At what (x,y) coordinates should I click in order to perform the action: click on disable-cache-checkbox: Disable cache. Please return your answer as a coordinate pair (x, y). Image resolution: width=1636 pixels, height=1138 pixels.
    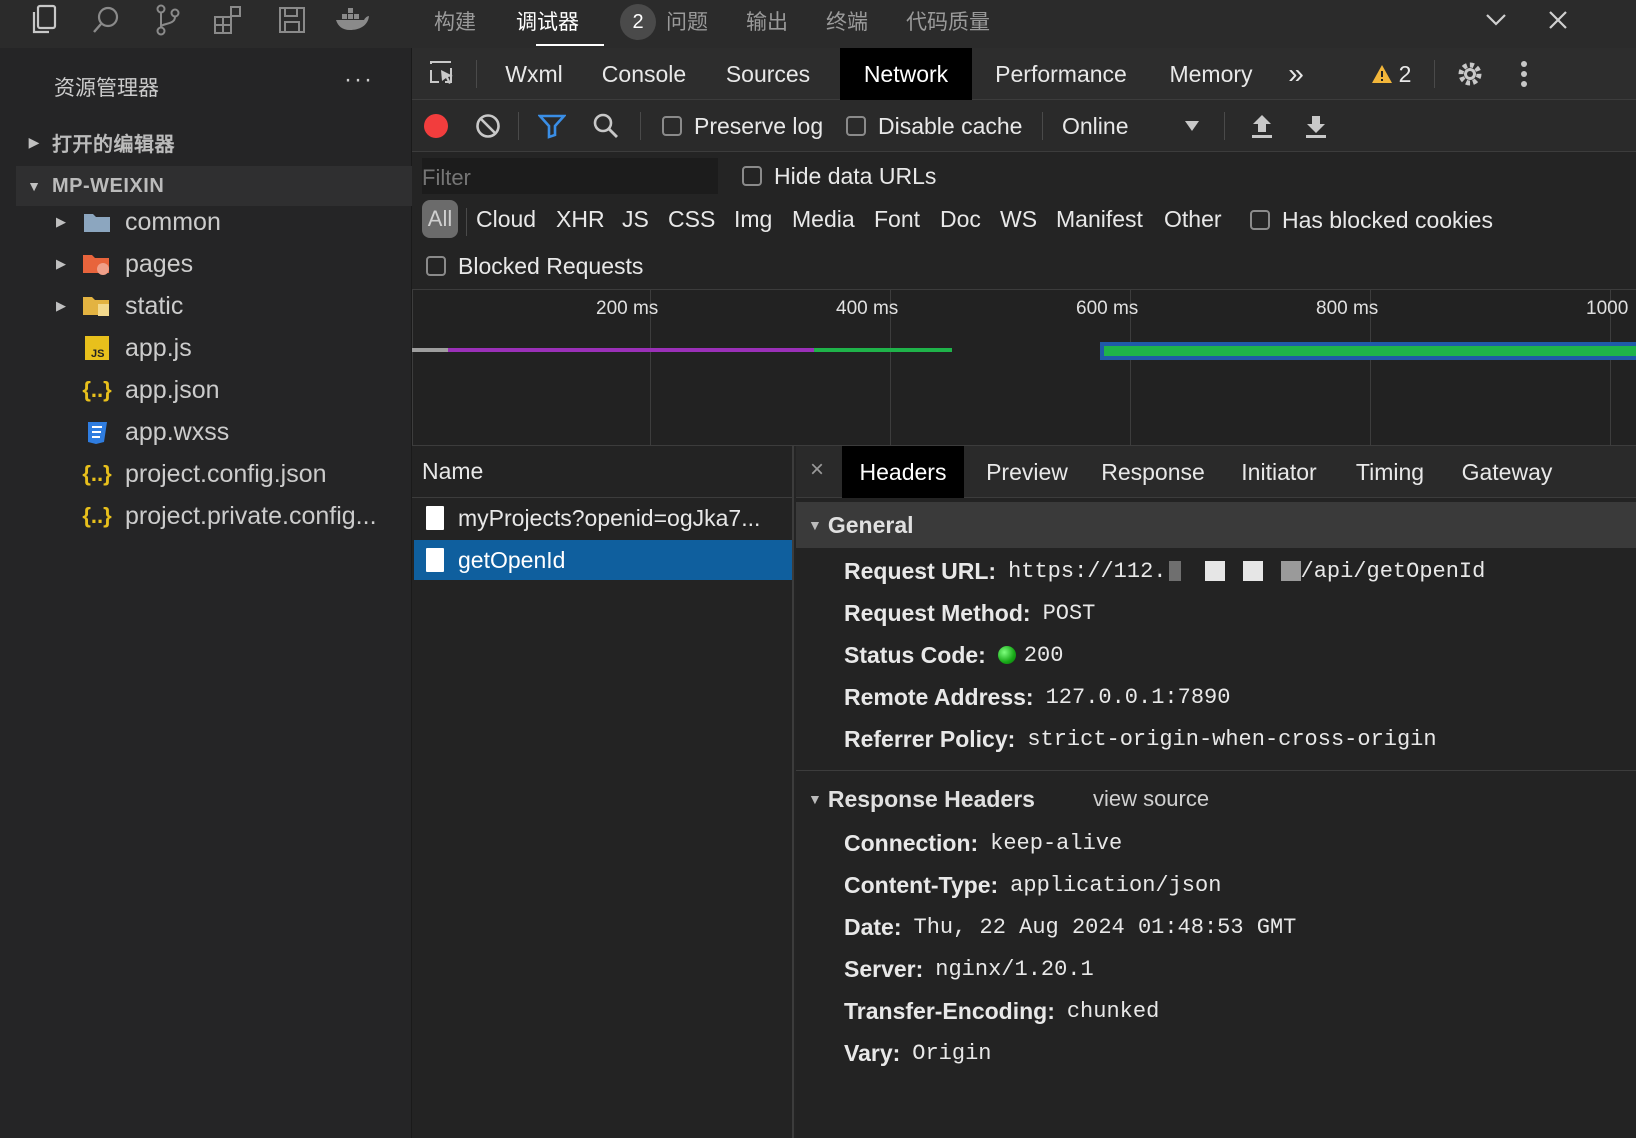
    Looking at the image, I should click on (934, 126).